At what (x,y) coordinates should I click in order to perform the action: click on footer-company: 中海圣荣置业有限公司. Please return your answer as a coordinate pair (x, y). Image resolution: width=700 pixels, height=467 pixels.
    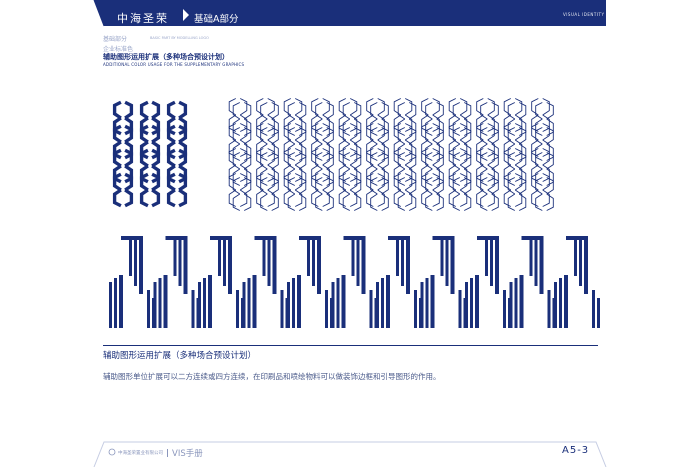
    Looking at the image, I should click on (140, 453).